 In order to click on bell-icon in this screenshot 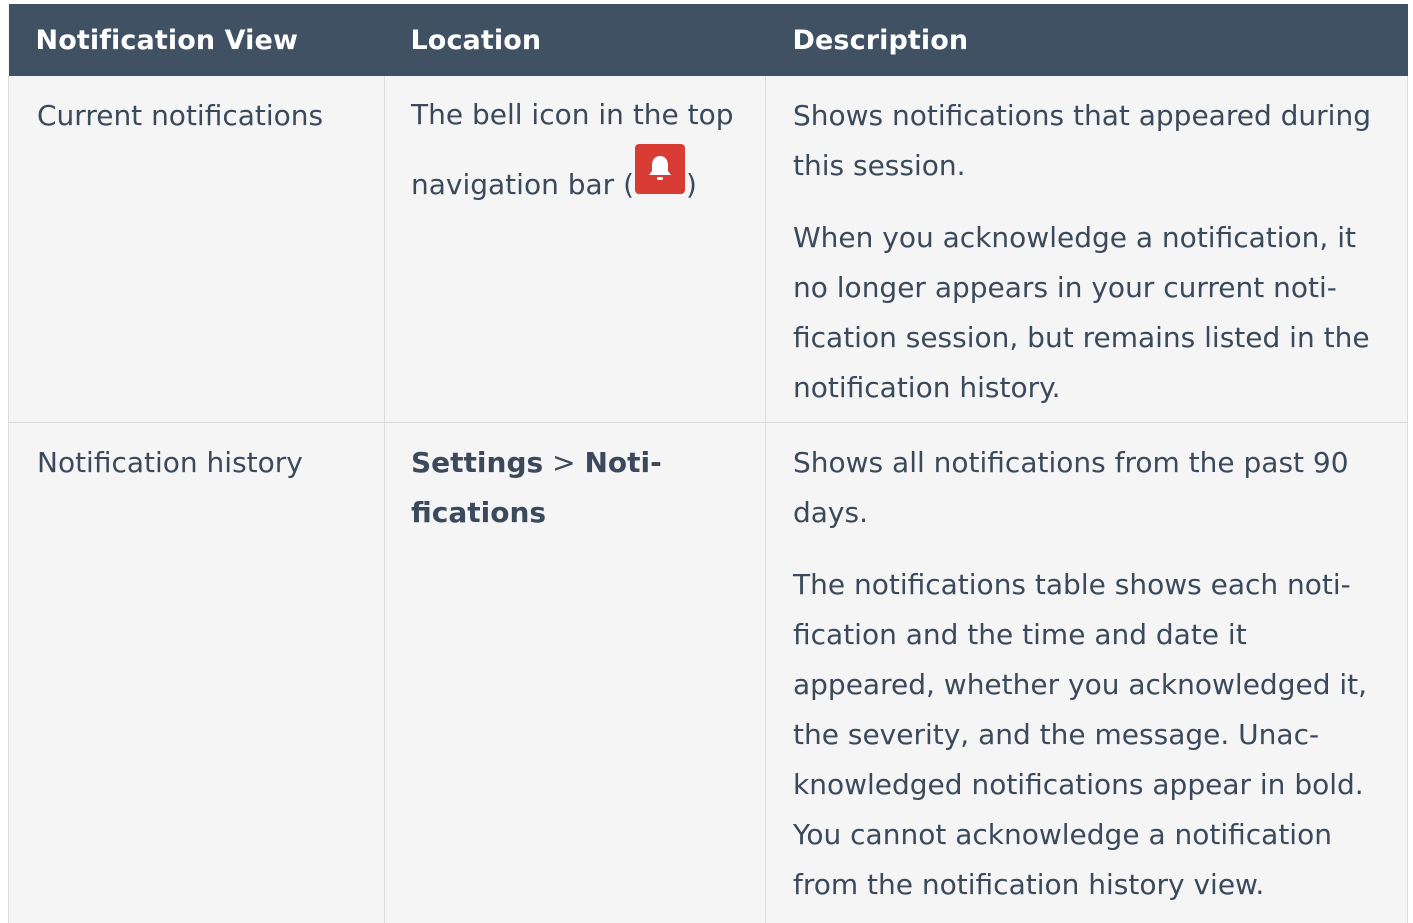, I will do `click(660, 169)`.